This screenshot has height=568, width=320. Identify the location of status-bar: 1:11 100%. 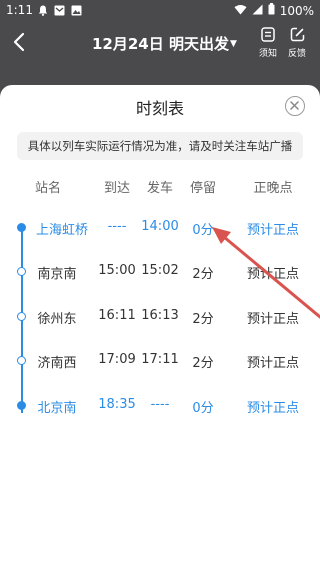
(160, 11).